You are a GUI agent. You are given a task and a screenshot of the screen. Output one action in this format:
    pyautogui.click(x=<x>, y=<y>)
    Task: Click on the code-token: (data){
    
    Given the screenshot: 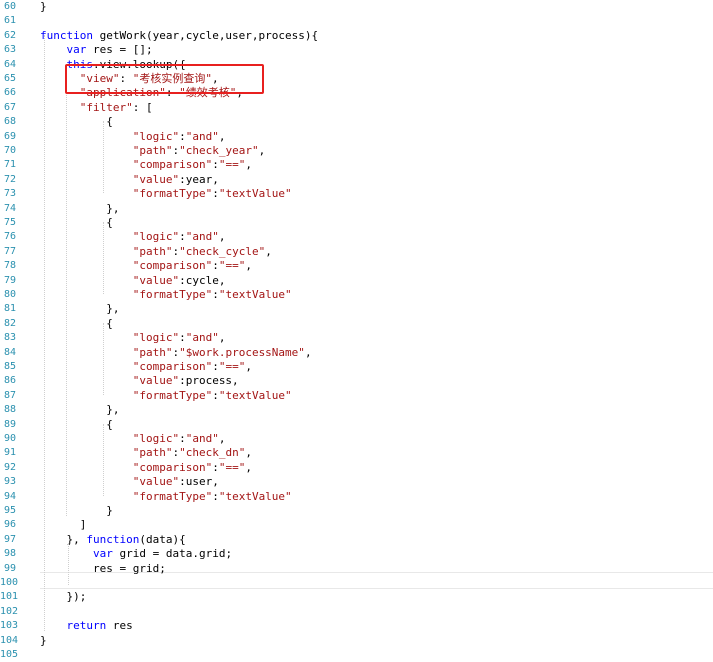 What is the action you would take?
    pyautogui.click(x=162, y=539)
    